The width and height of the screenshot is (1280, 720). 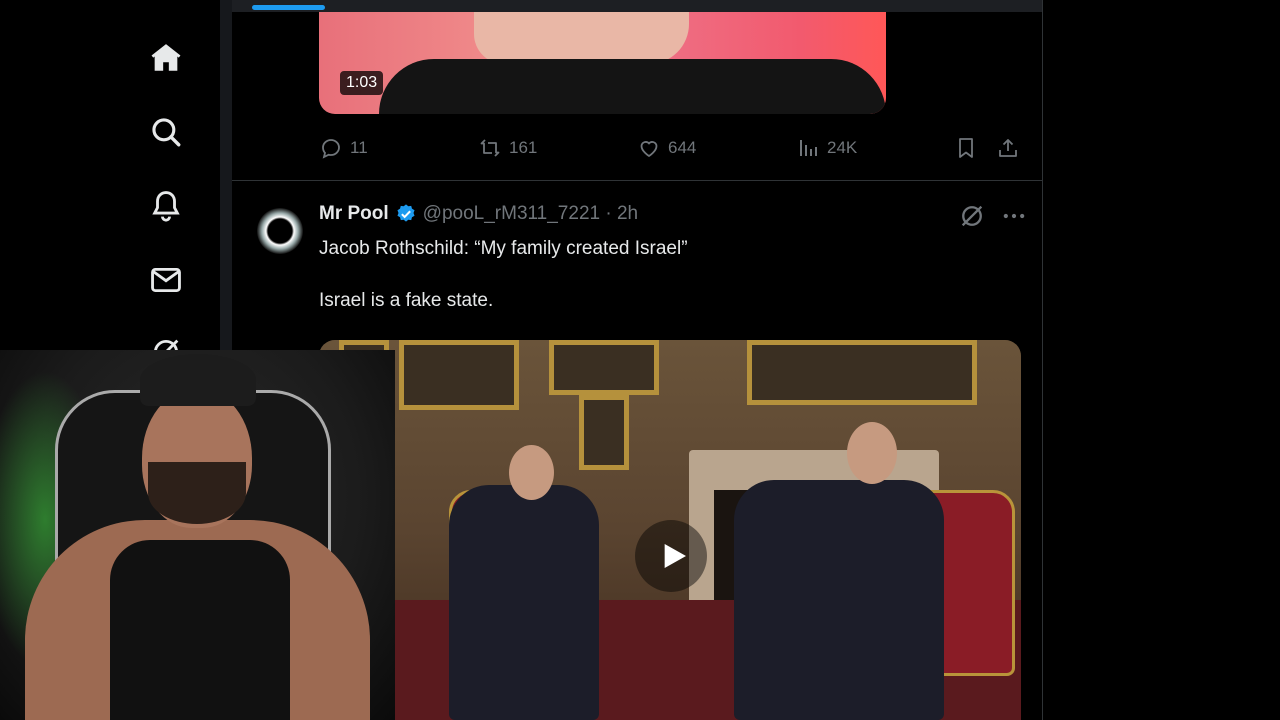 What do you see at coordinates (872, 453) in the screenshot?
I see `person-right-head` at bounding box center [872, 453].